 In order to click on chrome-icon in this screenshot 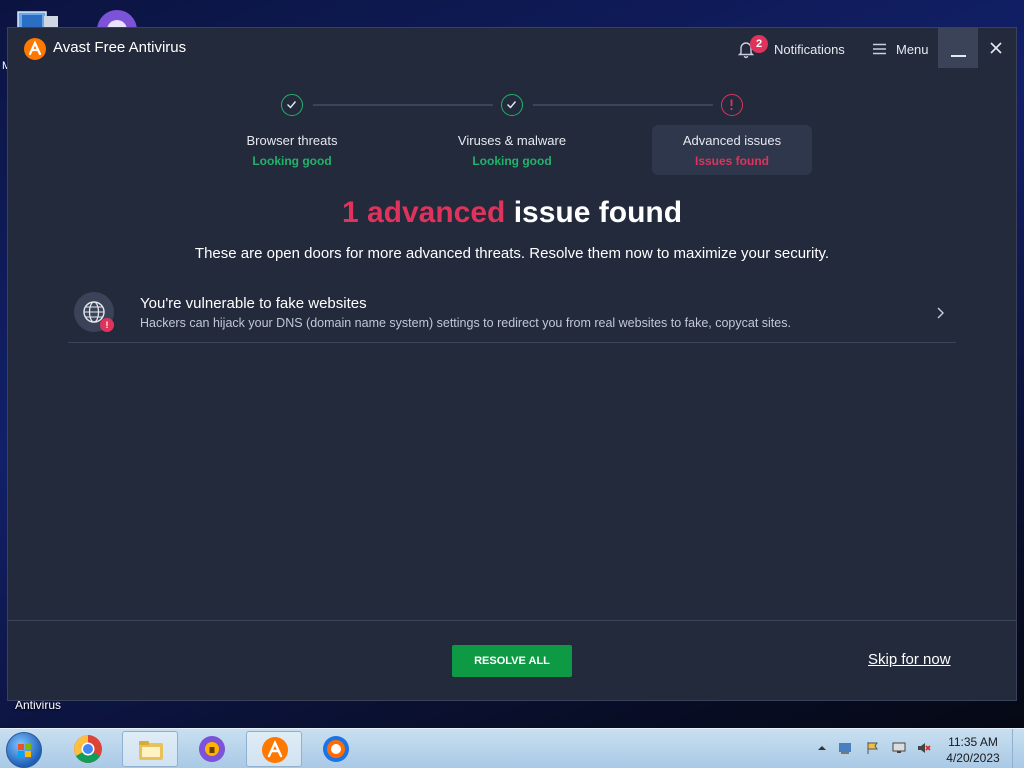, I will do `click(88, 749)`.